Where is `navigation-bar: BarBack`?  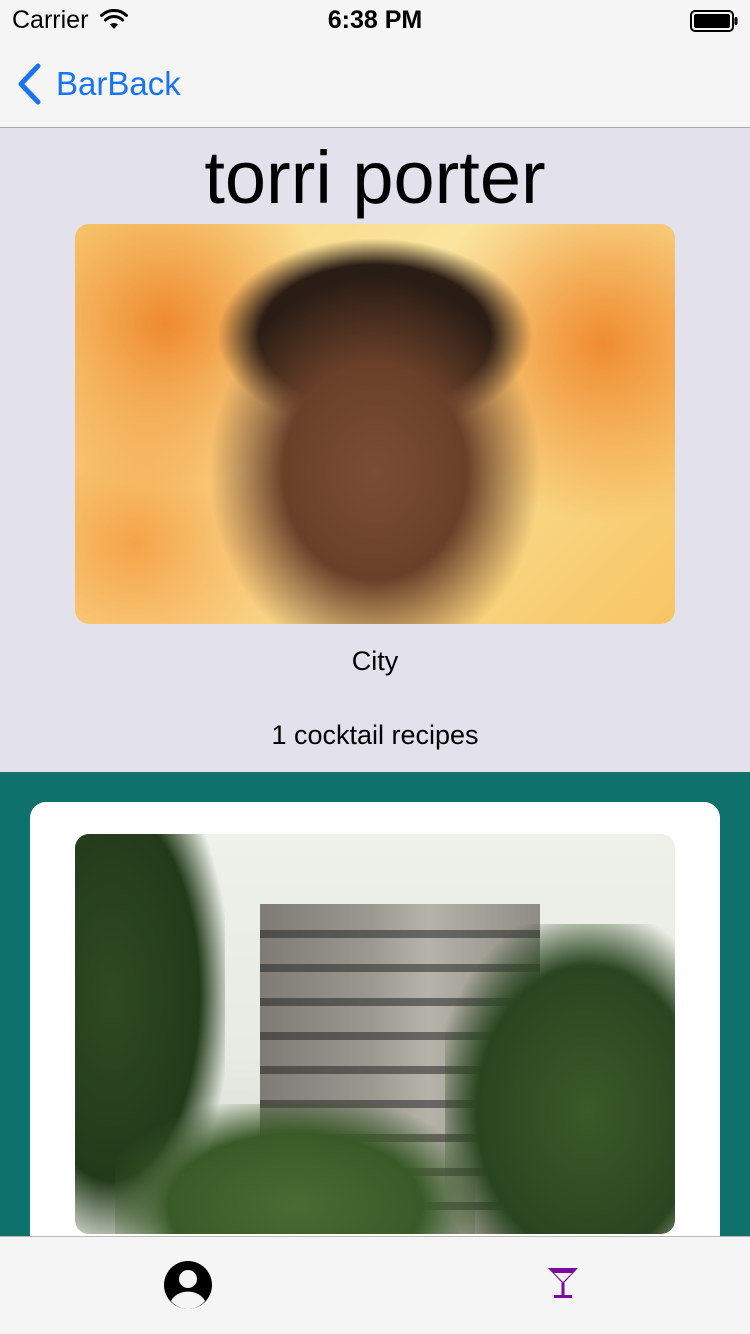
navigation-bar: BarBack is located at coordinates (375, 84).